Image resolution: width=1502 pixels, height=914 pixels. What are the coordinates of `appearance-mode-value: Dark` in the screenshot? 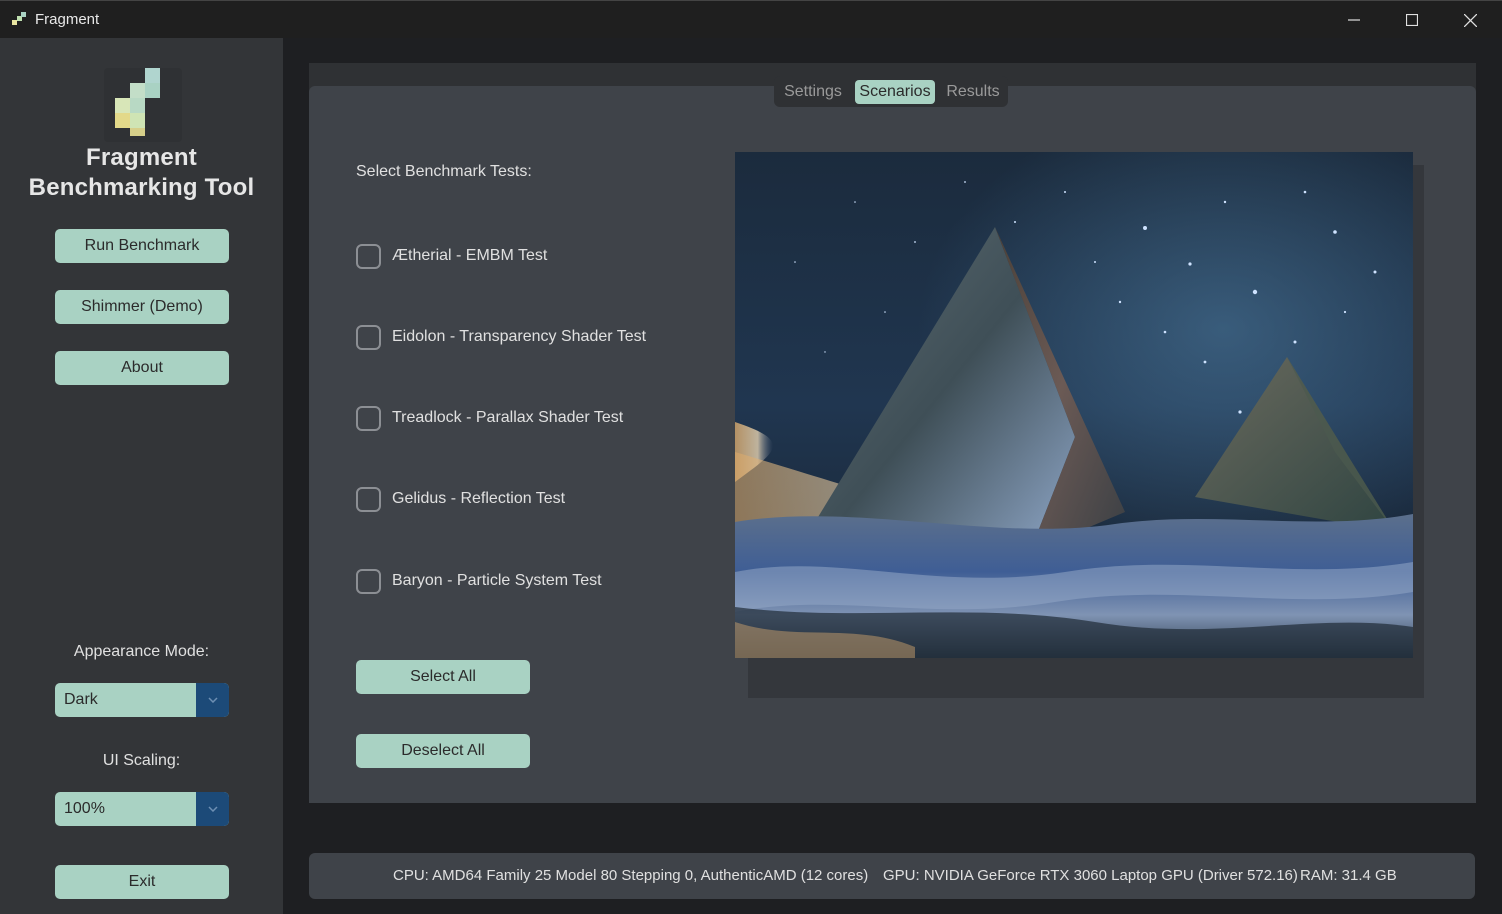 It's located at (81, 699).